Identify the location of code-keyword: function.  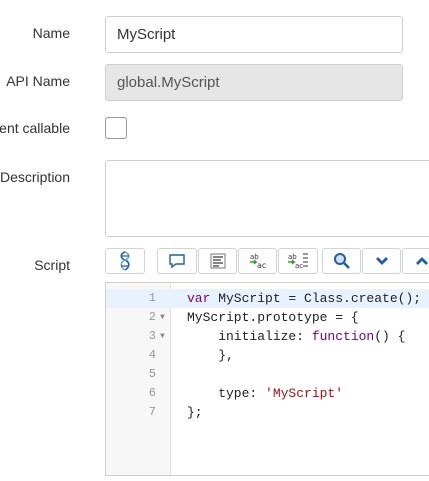
(343, 336).